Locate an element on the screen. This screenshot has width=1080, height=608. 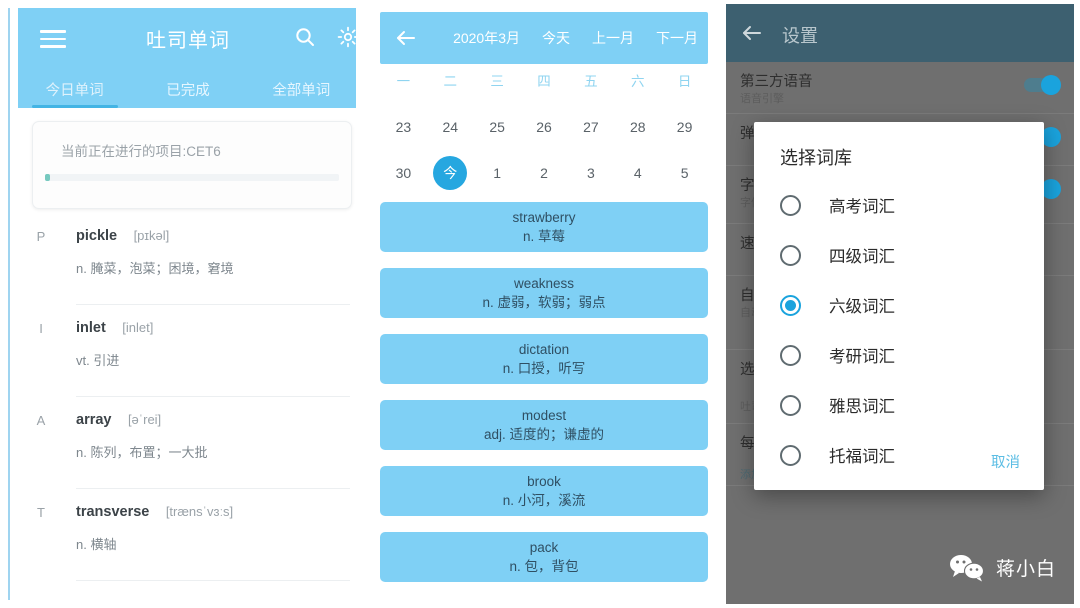
settings-appbar: 设置 is located at coordinates (900, 33).